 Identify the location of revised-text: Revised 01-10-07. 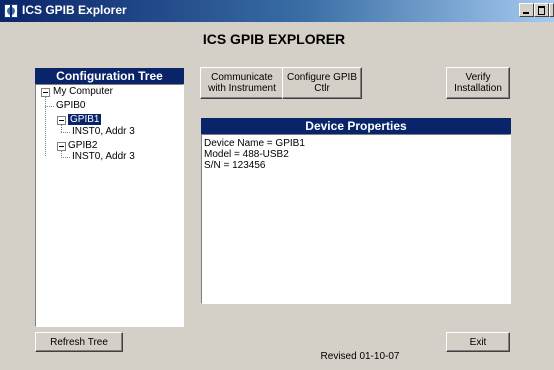
(360, 356).